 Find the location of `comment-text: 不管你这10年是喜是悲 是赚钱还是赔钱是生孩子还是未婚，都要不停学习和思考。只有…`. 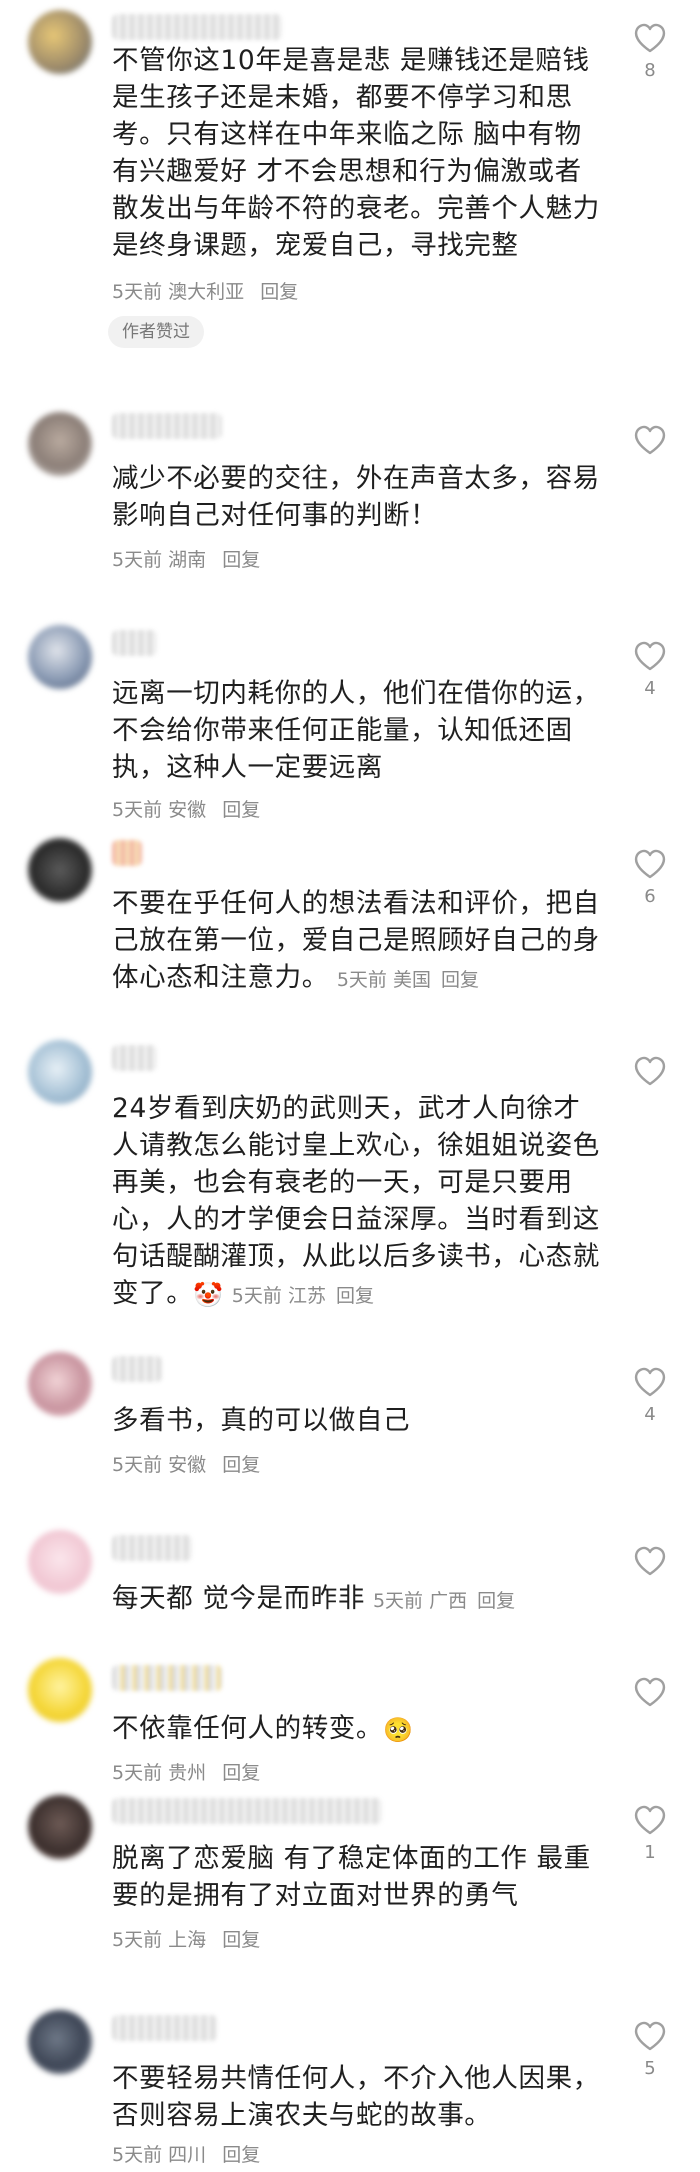

comment-text: 不管你这10年是喜是悲 是赚钱还是赔钱是生孩子还是未婚，都要不停学习和思考。只有… is located at coordinates (356, 153).